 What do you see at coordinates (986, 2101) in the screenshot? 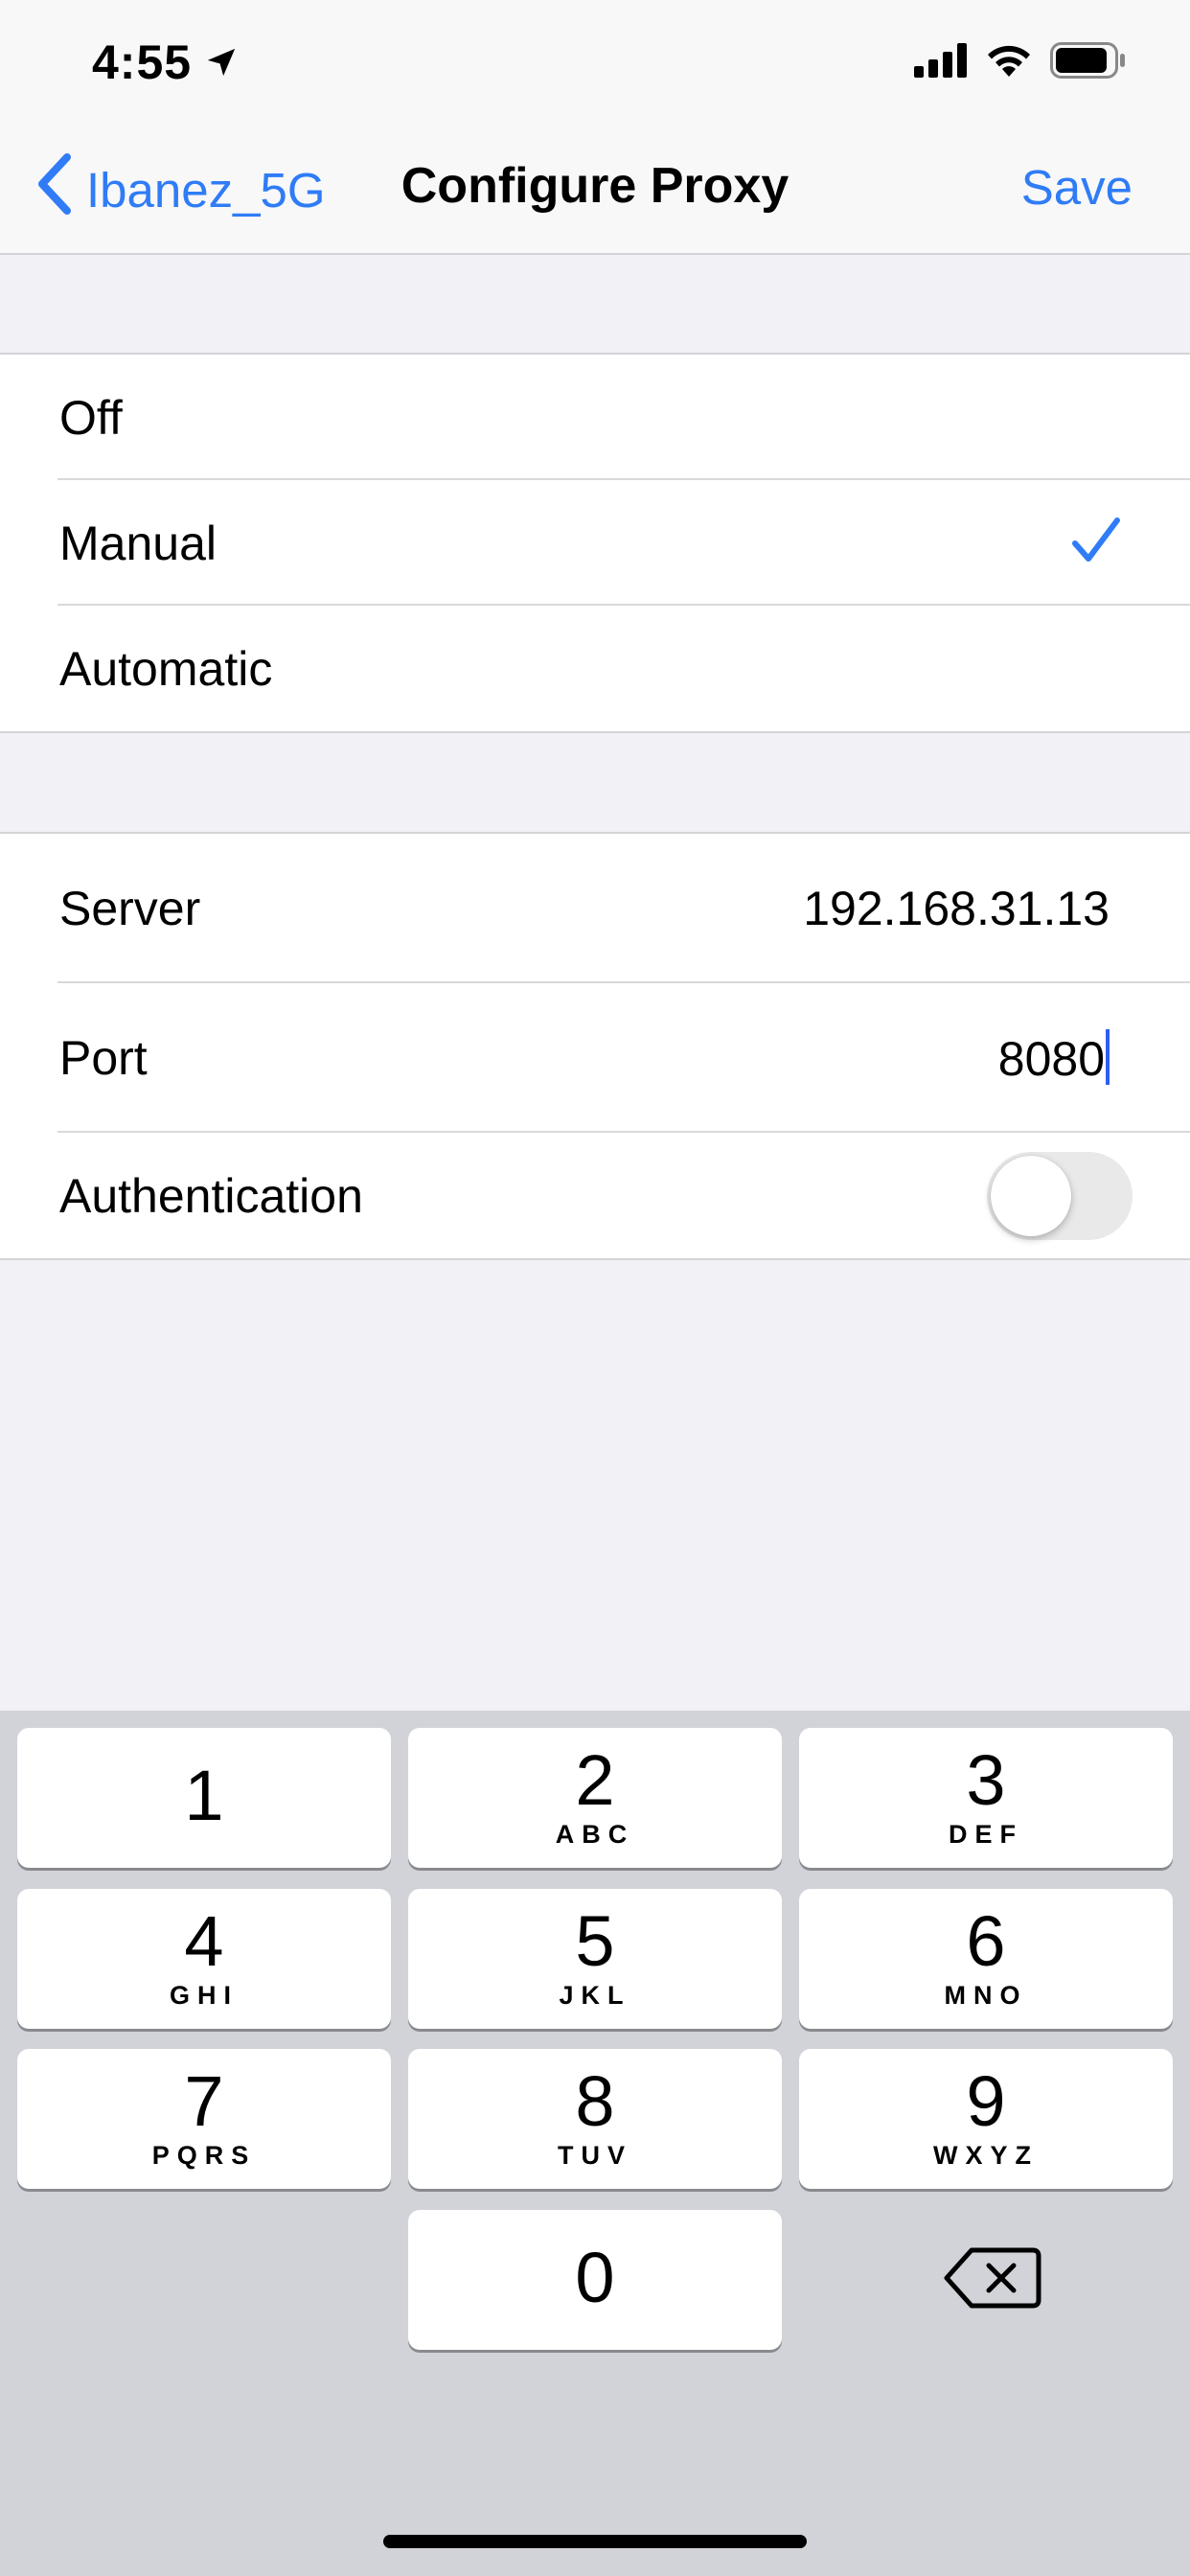
I see `key-digit: 9` at bounding box center [986, 2101].